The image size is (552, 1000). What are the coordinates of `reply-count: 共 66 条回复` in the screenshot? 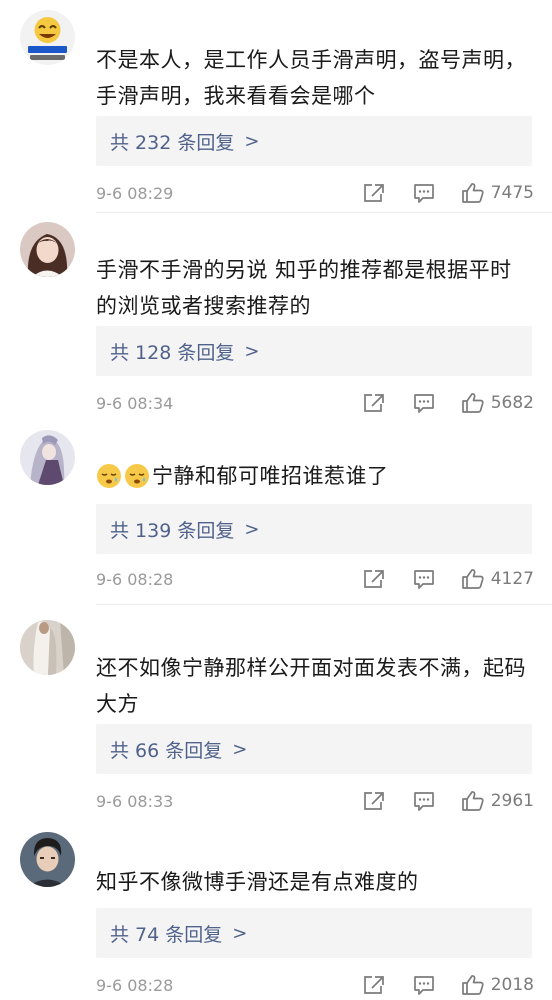 It's located at (166, 750).